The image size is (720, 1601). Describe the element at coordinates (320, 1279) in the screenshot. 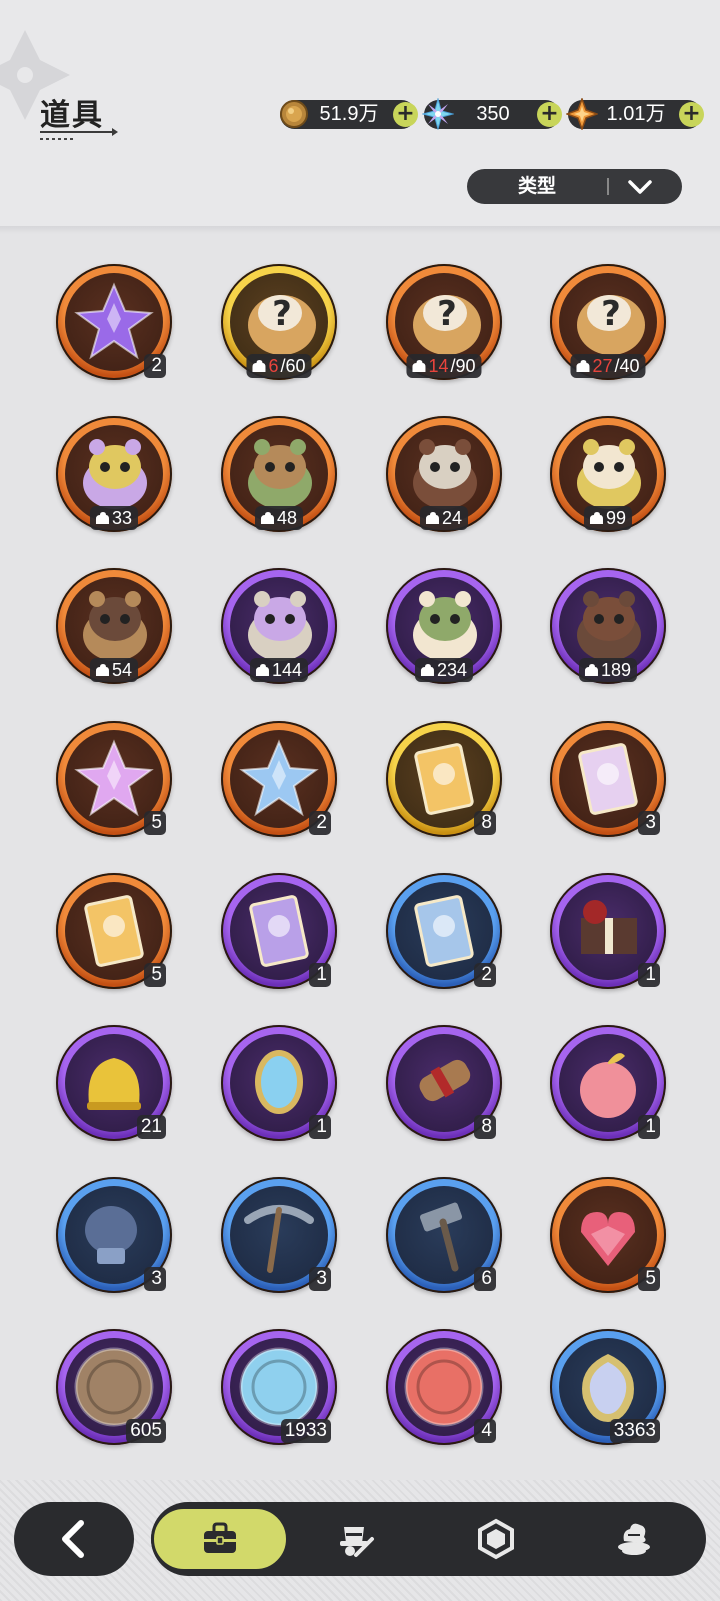

I see `item-count: 3` at that location.